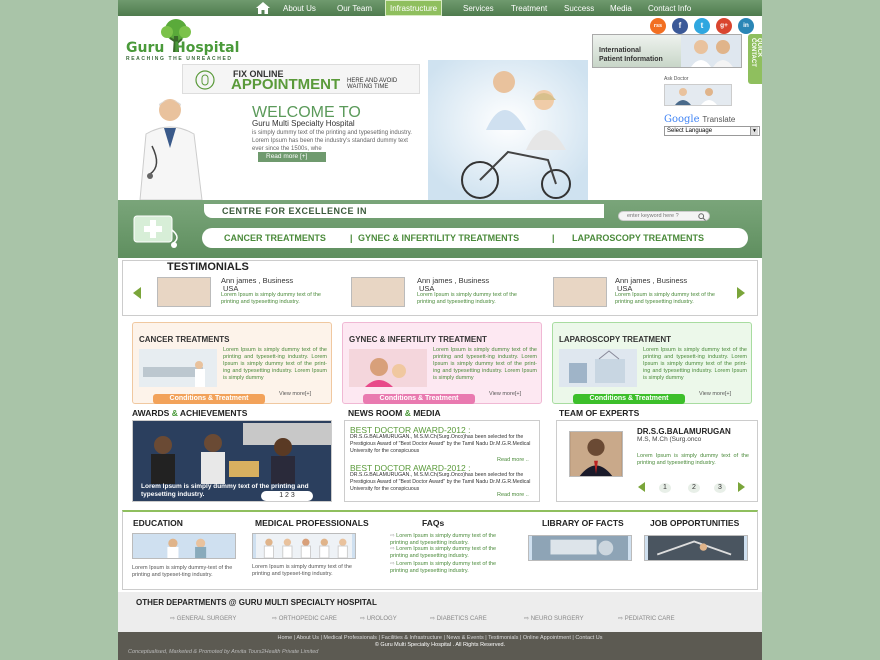  Describe the element at coordinates (433, 523) in the screenshot. I see `faqs-heading: FAQs` at that location.